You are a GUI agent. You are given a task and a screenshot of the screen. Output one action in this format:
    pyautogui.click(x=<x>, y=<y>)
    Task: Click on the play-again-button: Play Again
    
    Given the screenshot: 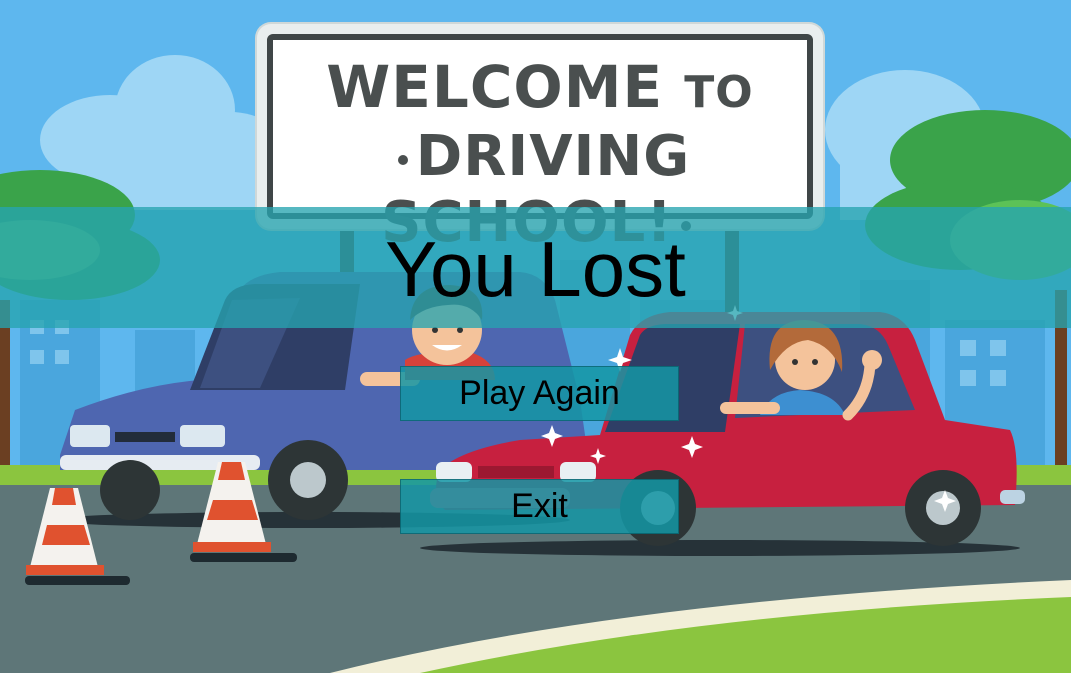 What is the action you would take?
    pyautogui.click(x=539, y=393)
    